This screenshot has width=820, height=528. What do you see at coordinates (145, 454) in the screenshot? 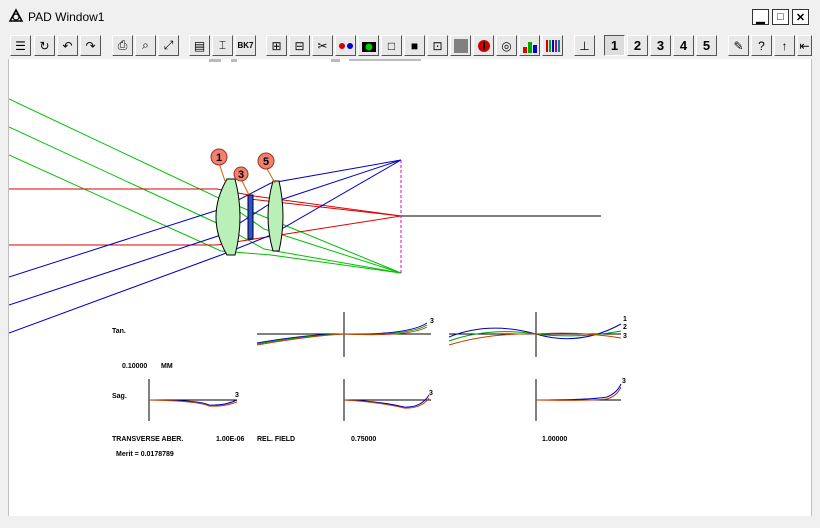
I see `merit-value: Merit = 0.0178789` at bounding box center [145, 454].